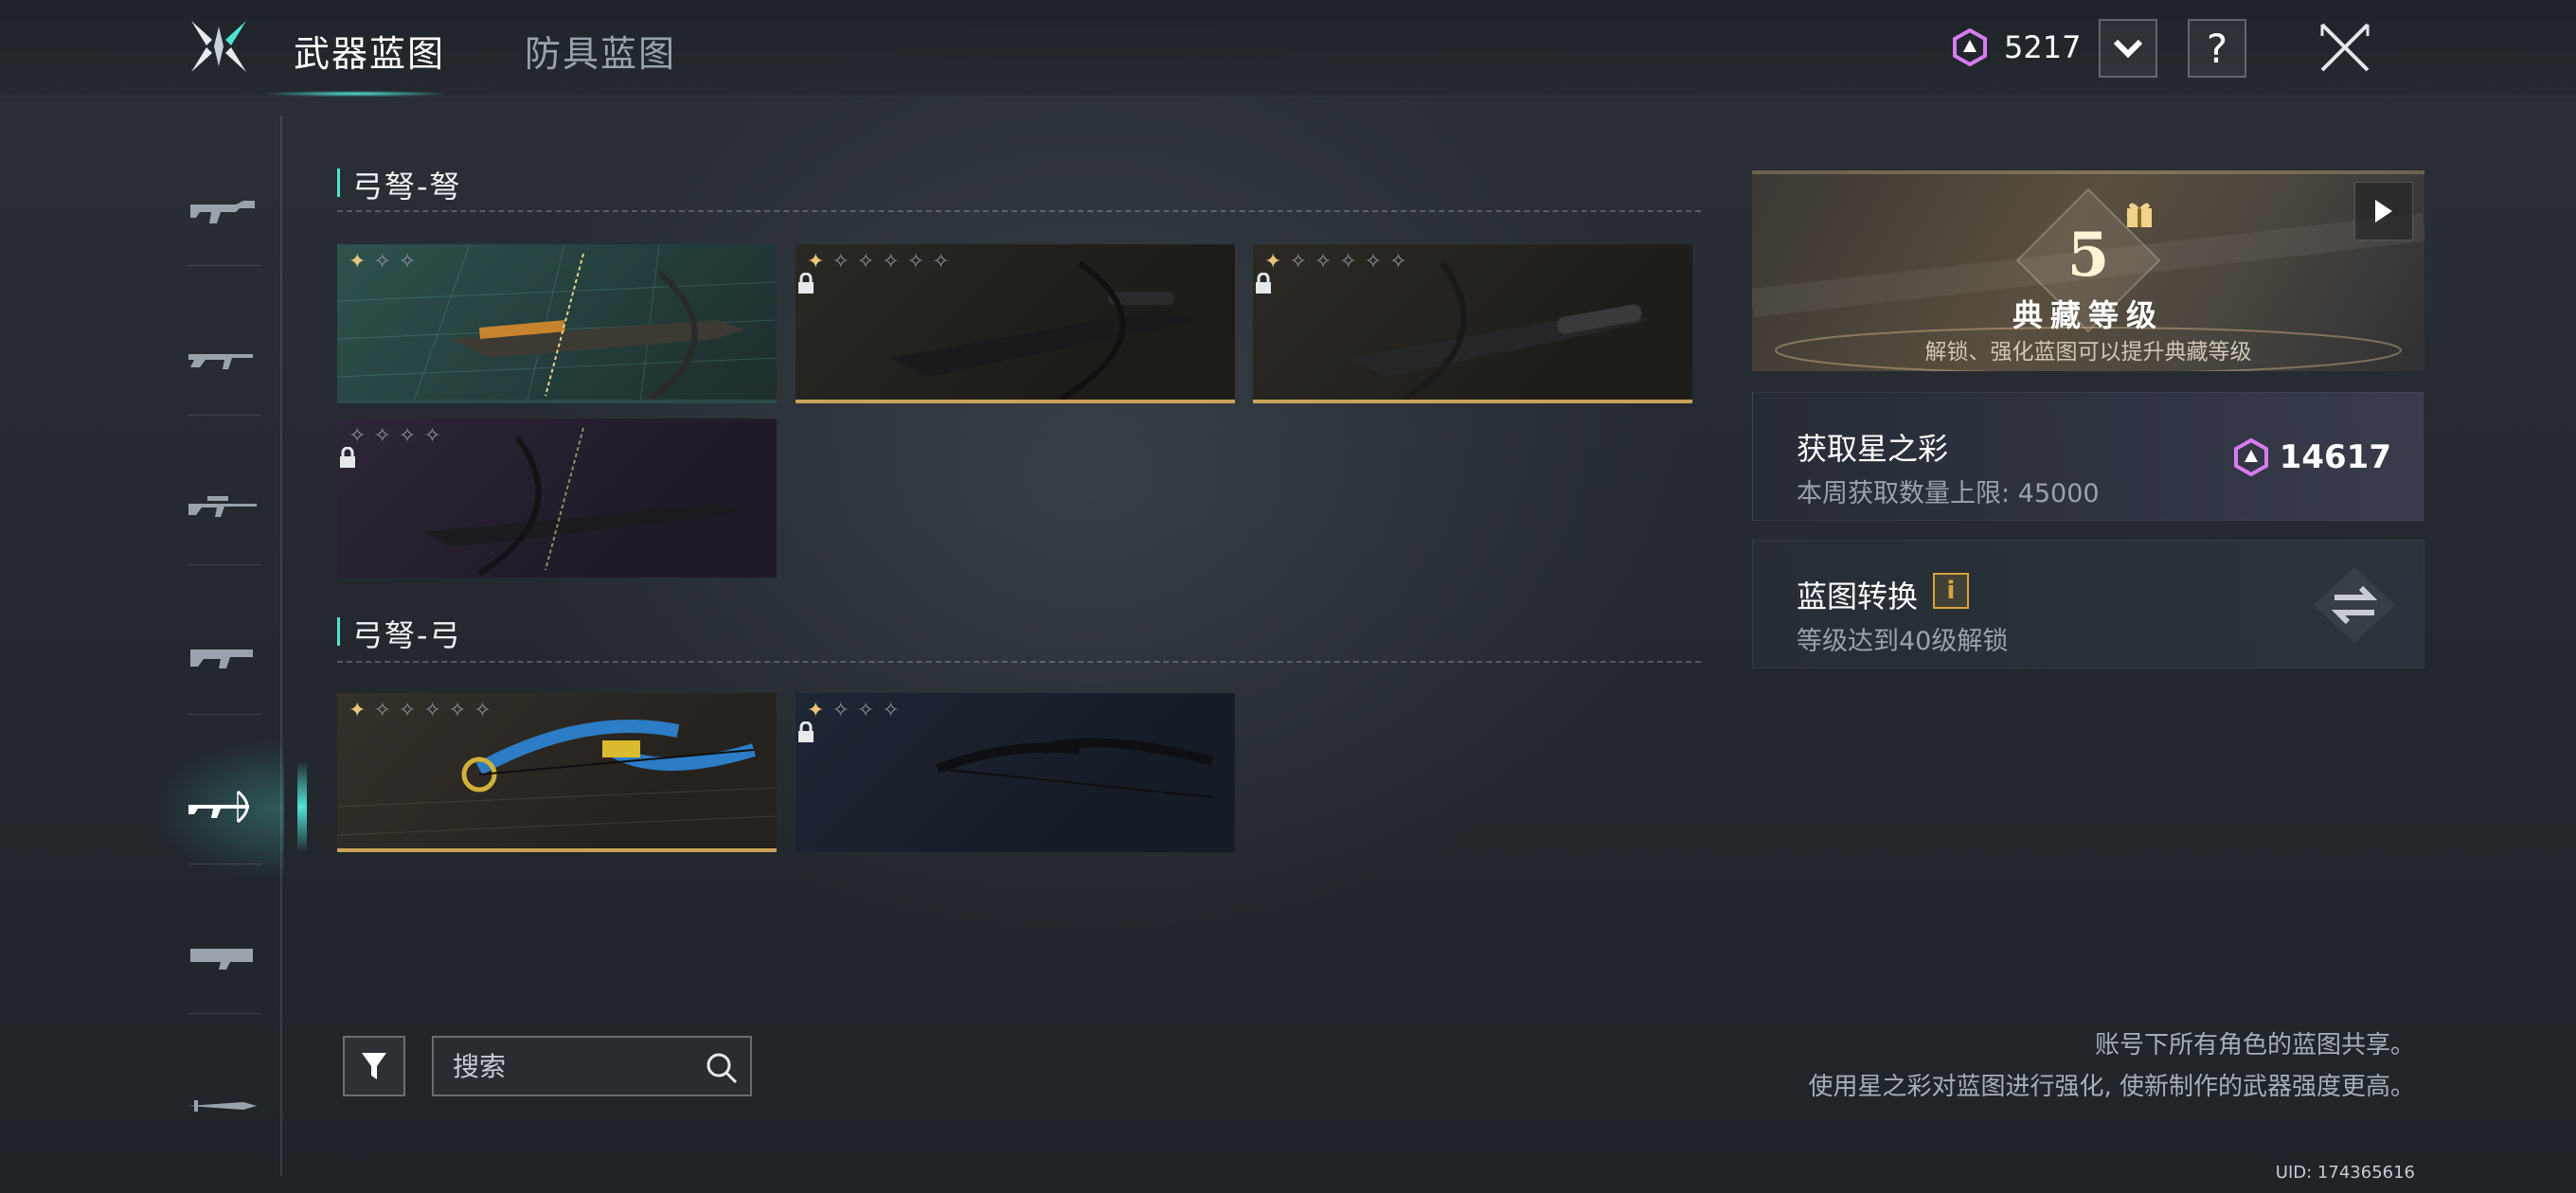 Image resolution: width=2576 pixels, height=1193 pixels. What do you see at coordinates (220, 361) in the screenshot?
I see `rifle-icon` at bounding box center [220, 361].